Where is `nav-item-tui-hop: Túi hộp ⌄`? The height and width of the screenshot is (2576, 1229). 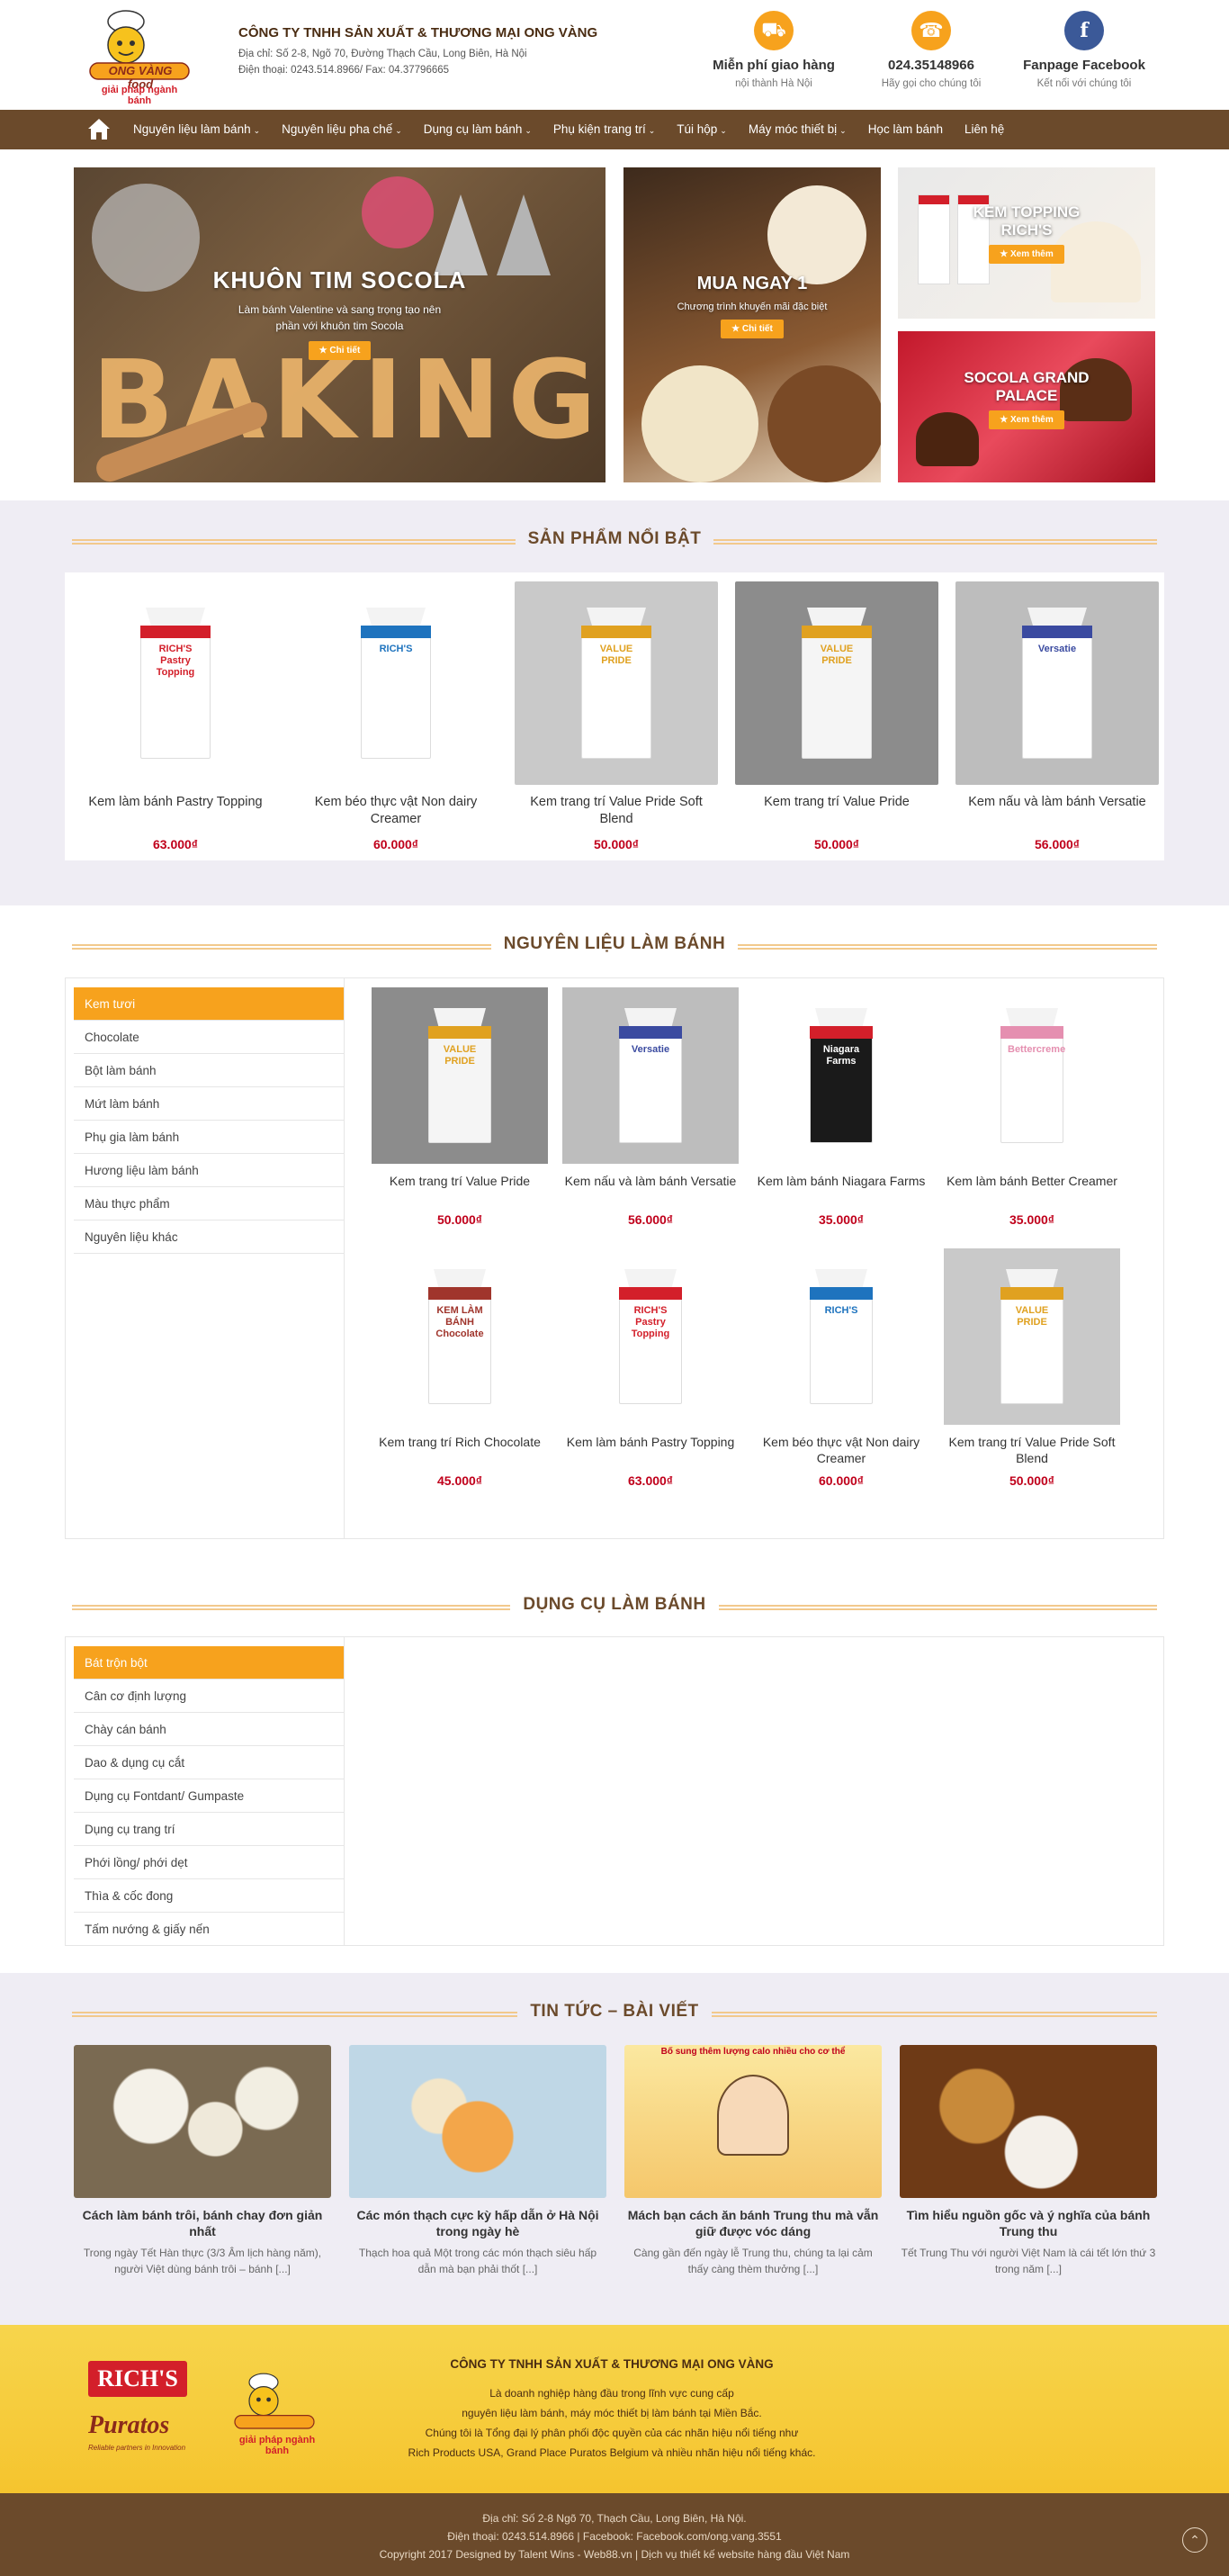 nav-item-tui-hop: Túi hộp ⌄ is located at coordinates (702, 130).